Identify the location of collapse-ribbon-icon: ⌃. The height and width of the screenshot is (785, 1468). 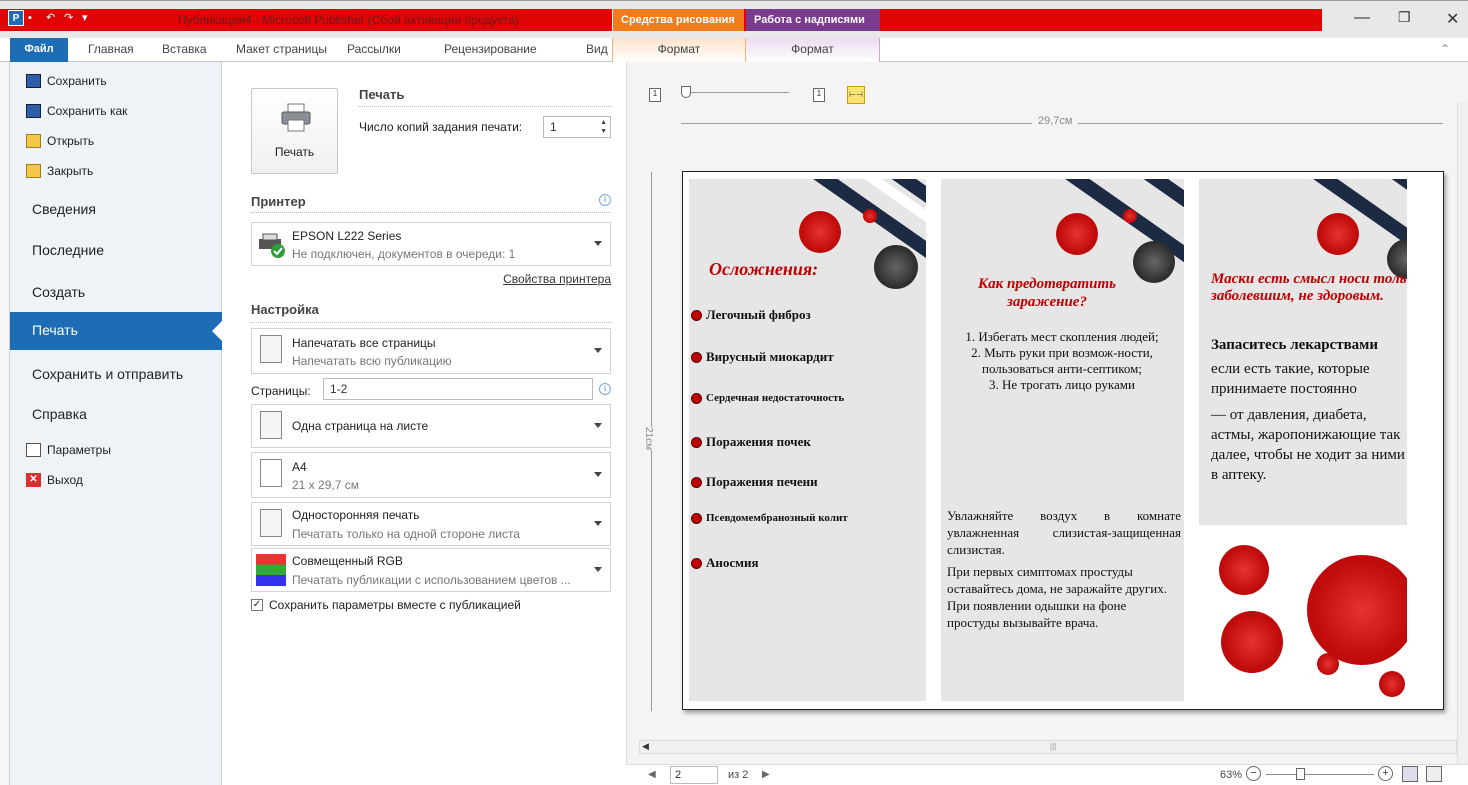
(1445, 49).